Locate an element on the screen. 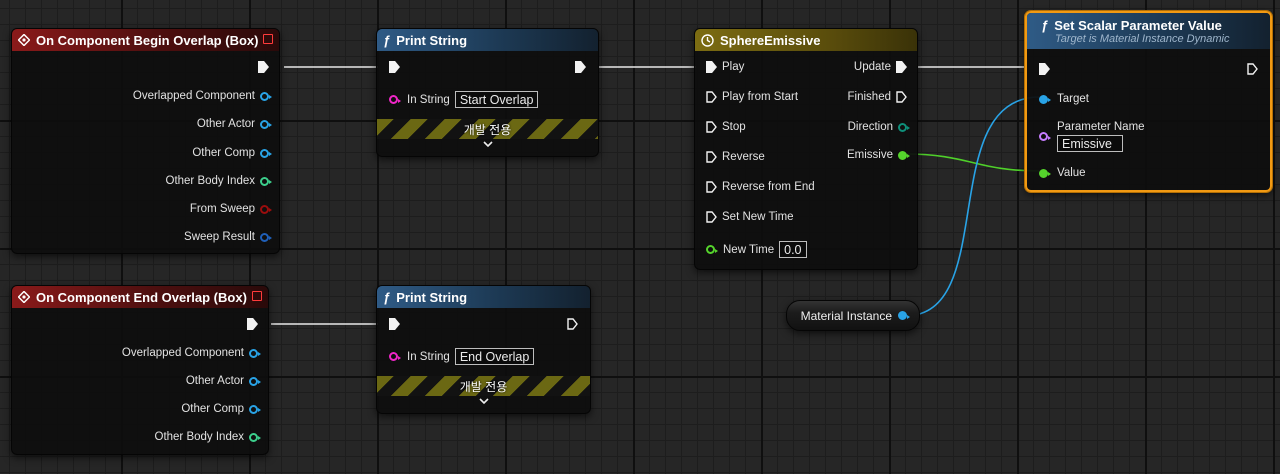 This screenshot has height=474, width=1280. print-begin-header: ƒ Print String is located at coordinates (487, 40).